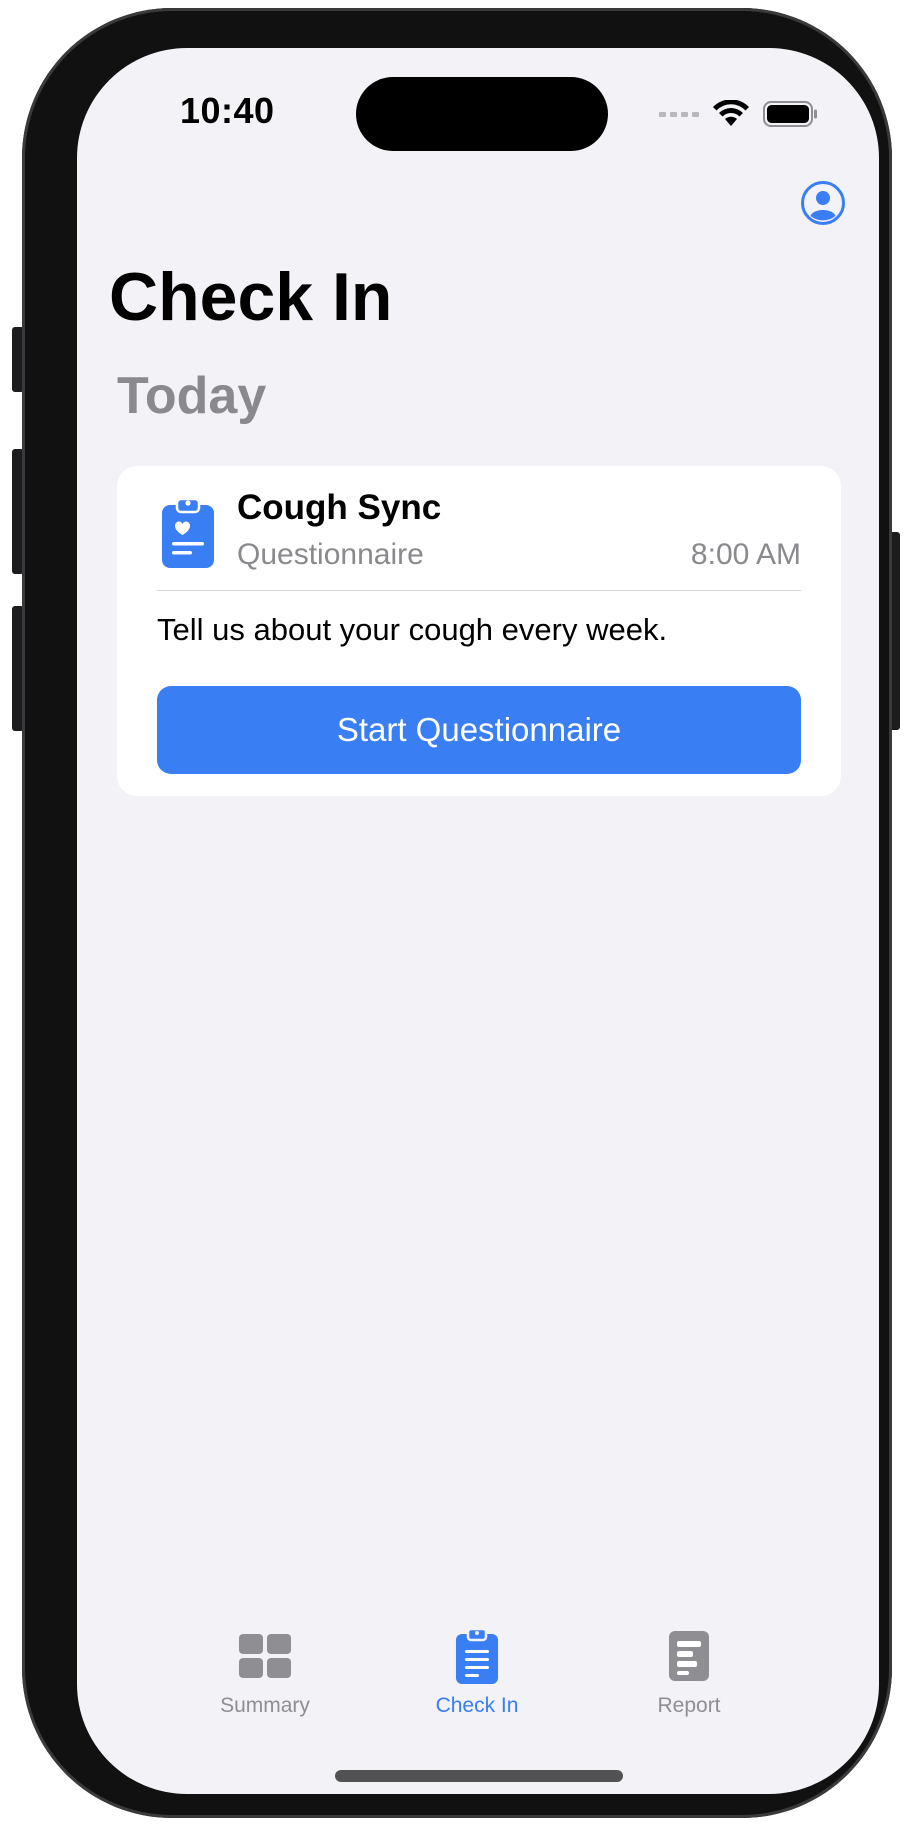  Describe the element at coordinates (479, 730) in the screenshot. I see `start-questionnaire-button: Start Questionnaire` at that location.